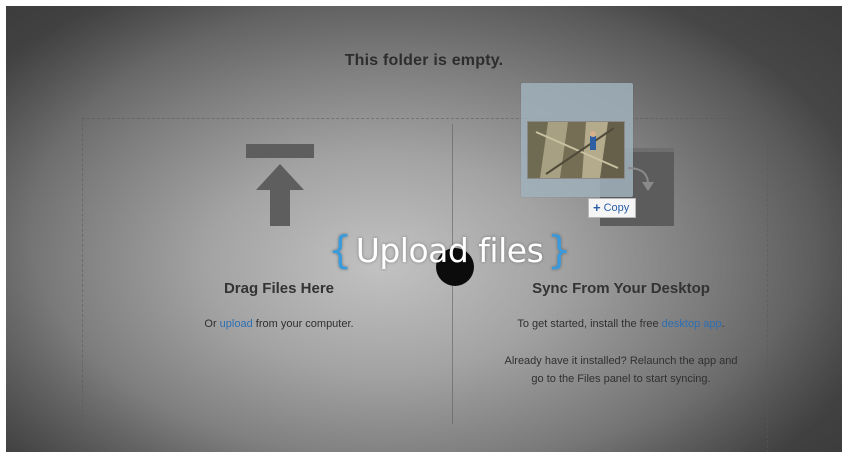 Image resolution: width=850 pixels, height=457 pixels. What do you see at coordinates (692, 324) in the screenshot?
I see `desktop-app-link: desktop app` at bounding box center [692, 324].